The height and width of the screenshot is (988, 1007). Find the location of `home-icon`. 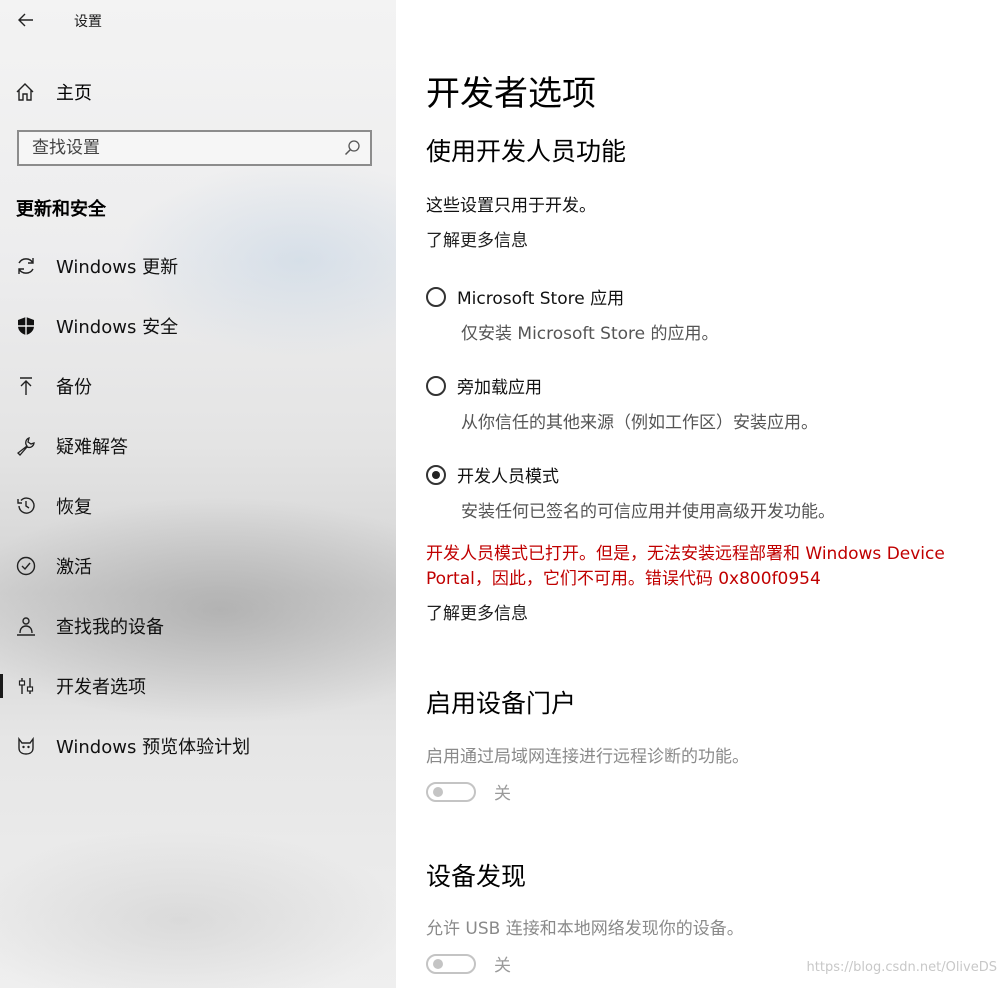

home-icon is located at coordinates (25, 92).